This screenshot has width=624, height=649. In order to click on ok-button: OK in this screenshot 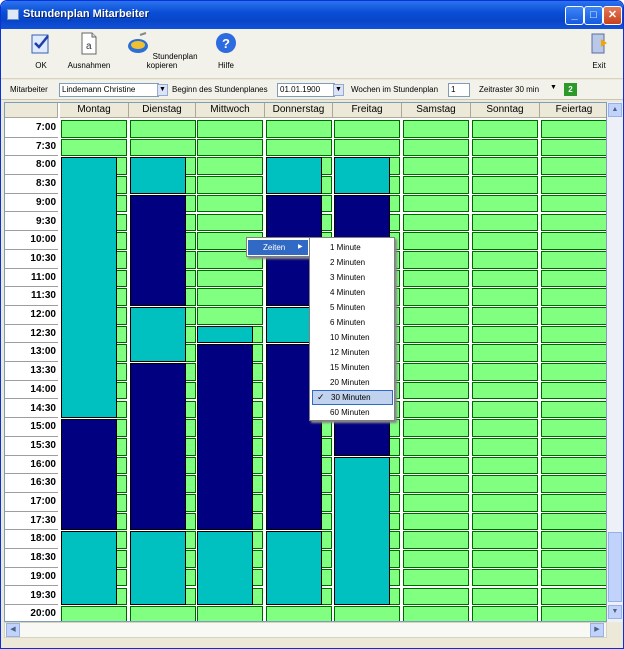, I will do `click(41, 50)`.